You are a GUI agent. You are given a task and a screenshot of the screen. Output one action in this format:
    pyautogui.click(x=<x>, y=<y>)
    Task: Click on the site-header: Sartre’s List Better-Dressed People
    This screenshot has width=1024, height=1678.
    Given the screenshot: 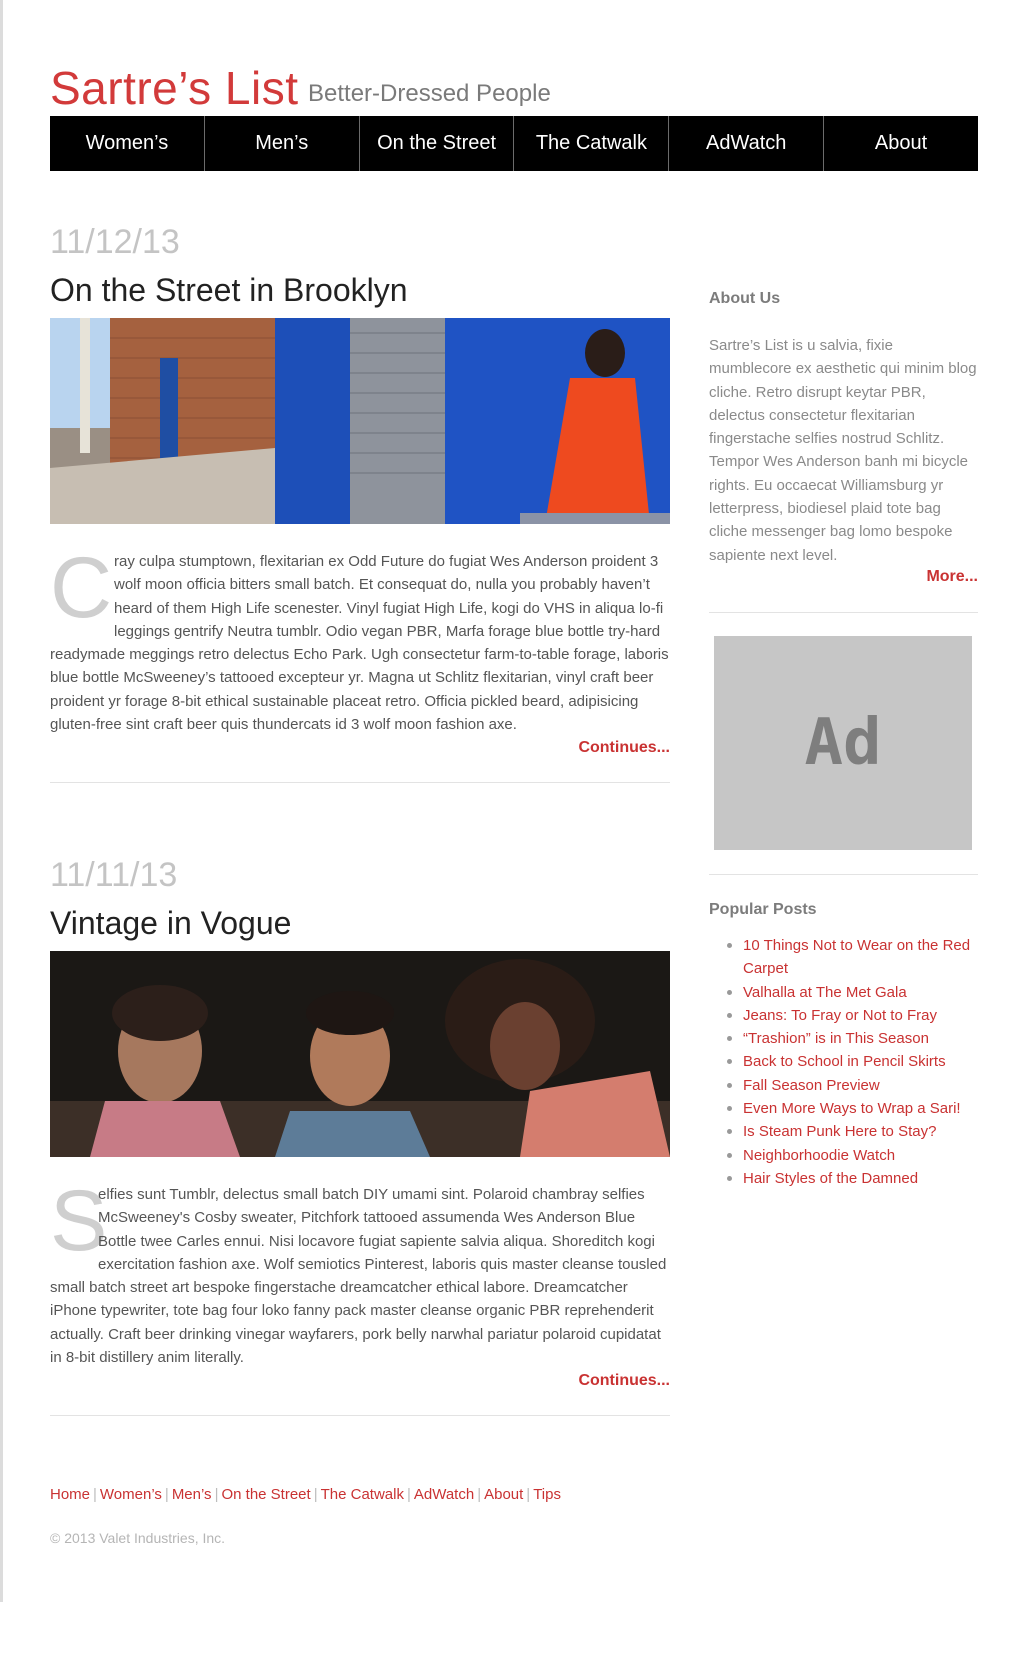 What is the action you would take?
    pyautogui.click(x=514, y=83)
    